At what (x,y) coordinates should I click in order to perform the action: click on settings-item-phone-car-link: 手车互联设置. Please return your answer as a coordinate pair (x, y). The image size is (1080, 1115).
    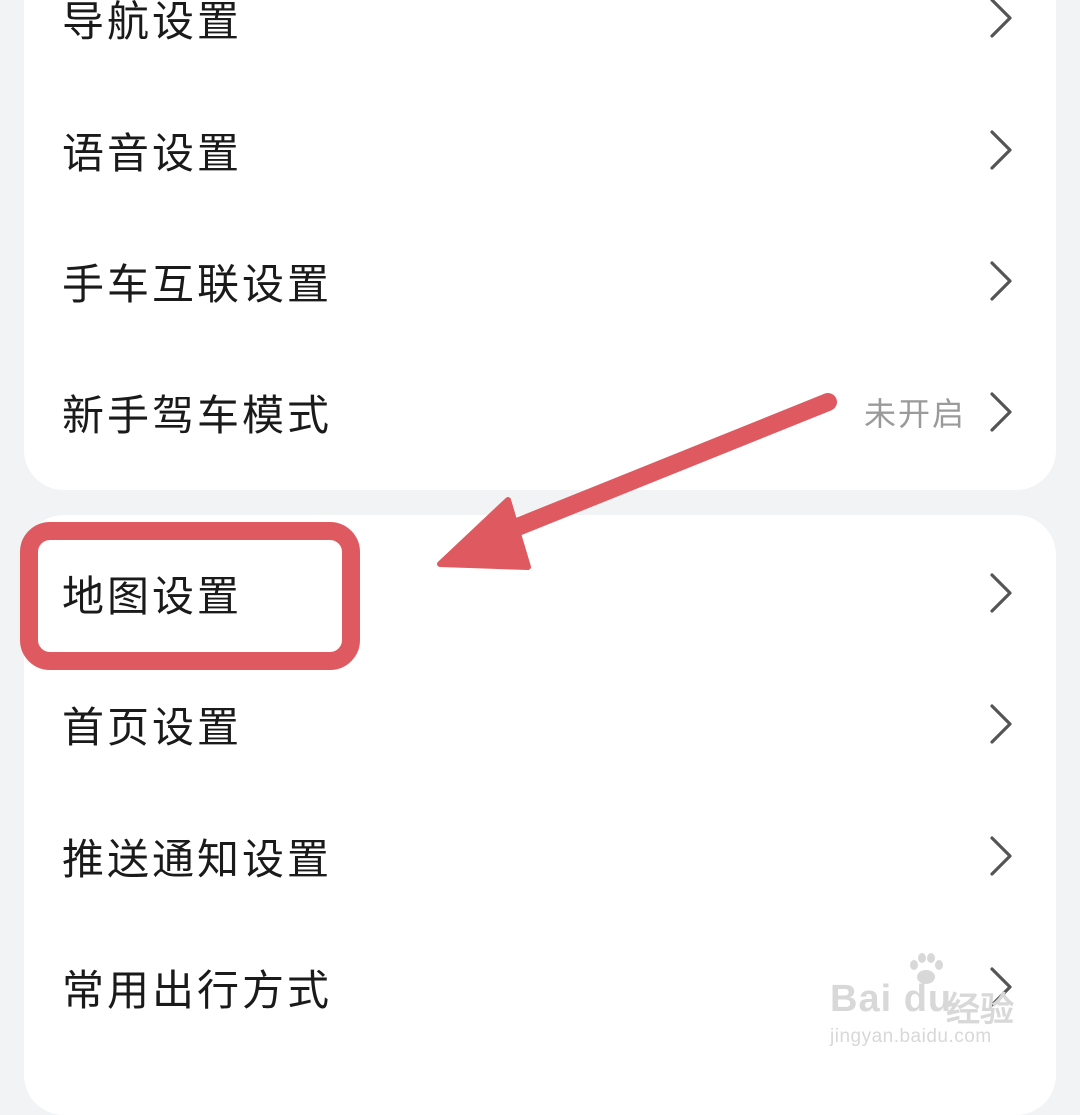
    Looking at the image, I should click on (540, 281).